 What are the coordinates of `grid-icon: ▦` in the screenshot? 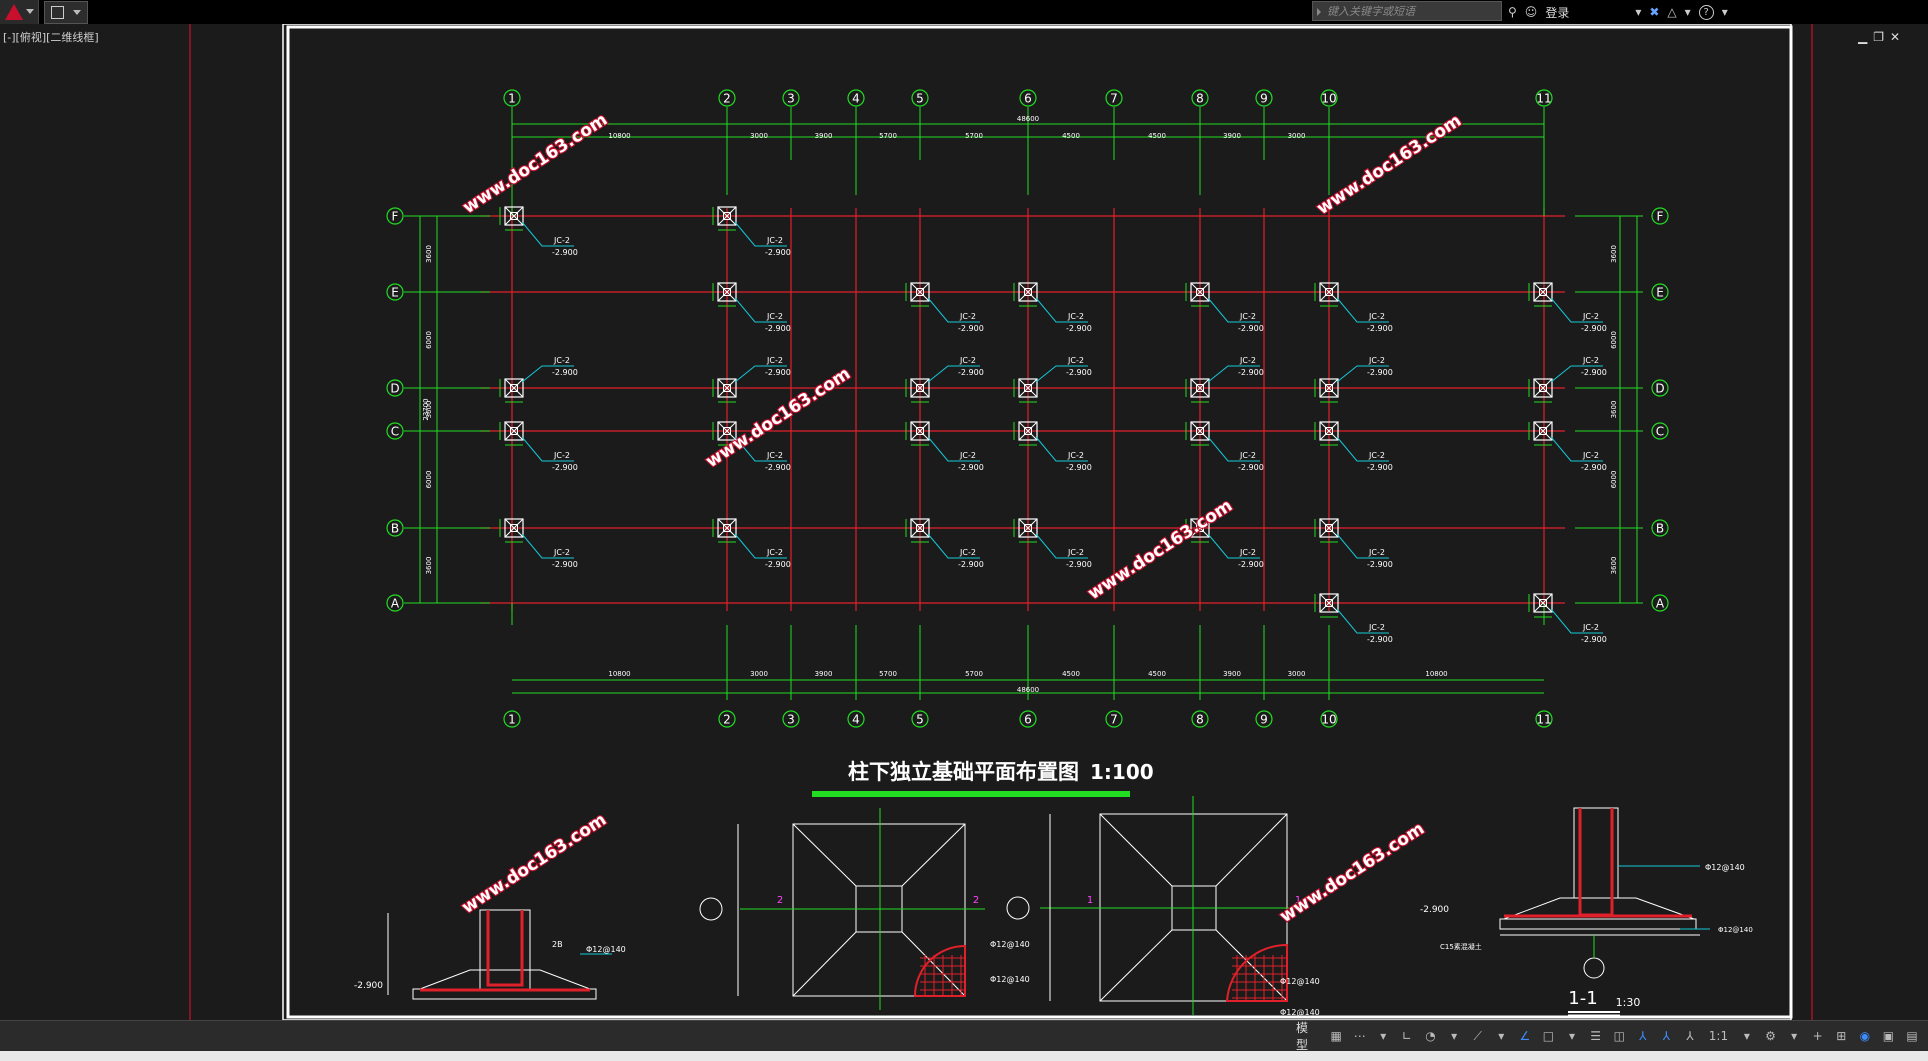 It's located at (1336, 1036).